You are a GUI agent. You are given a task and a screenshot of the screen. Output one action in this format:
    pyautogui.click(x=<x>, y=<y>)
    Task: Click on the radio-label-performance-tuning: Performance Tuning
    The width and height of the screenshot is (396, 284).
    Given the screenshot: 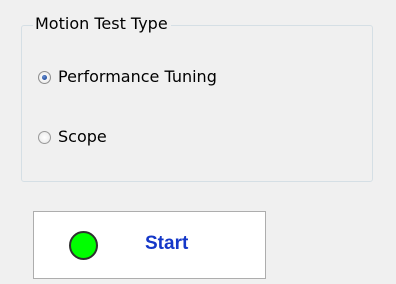 What is the action you would take?
    pyautogui.click(x=137, y=77)
    